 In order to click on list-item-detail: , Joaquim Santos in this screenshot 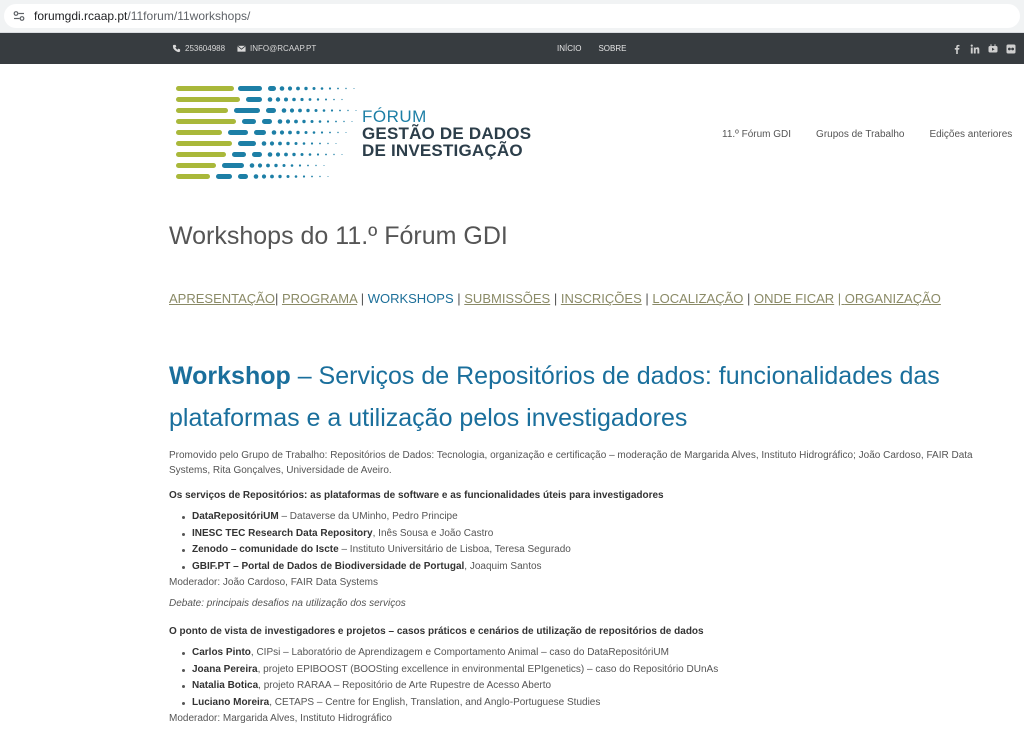, I will do `click(503, 566)`.